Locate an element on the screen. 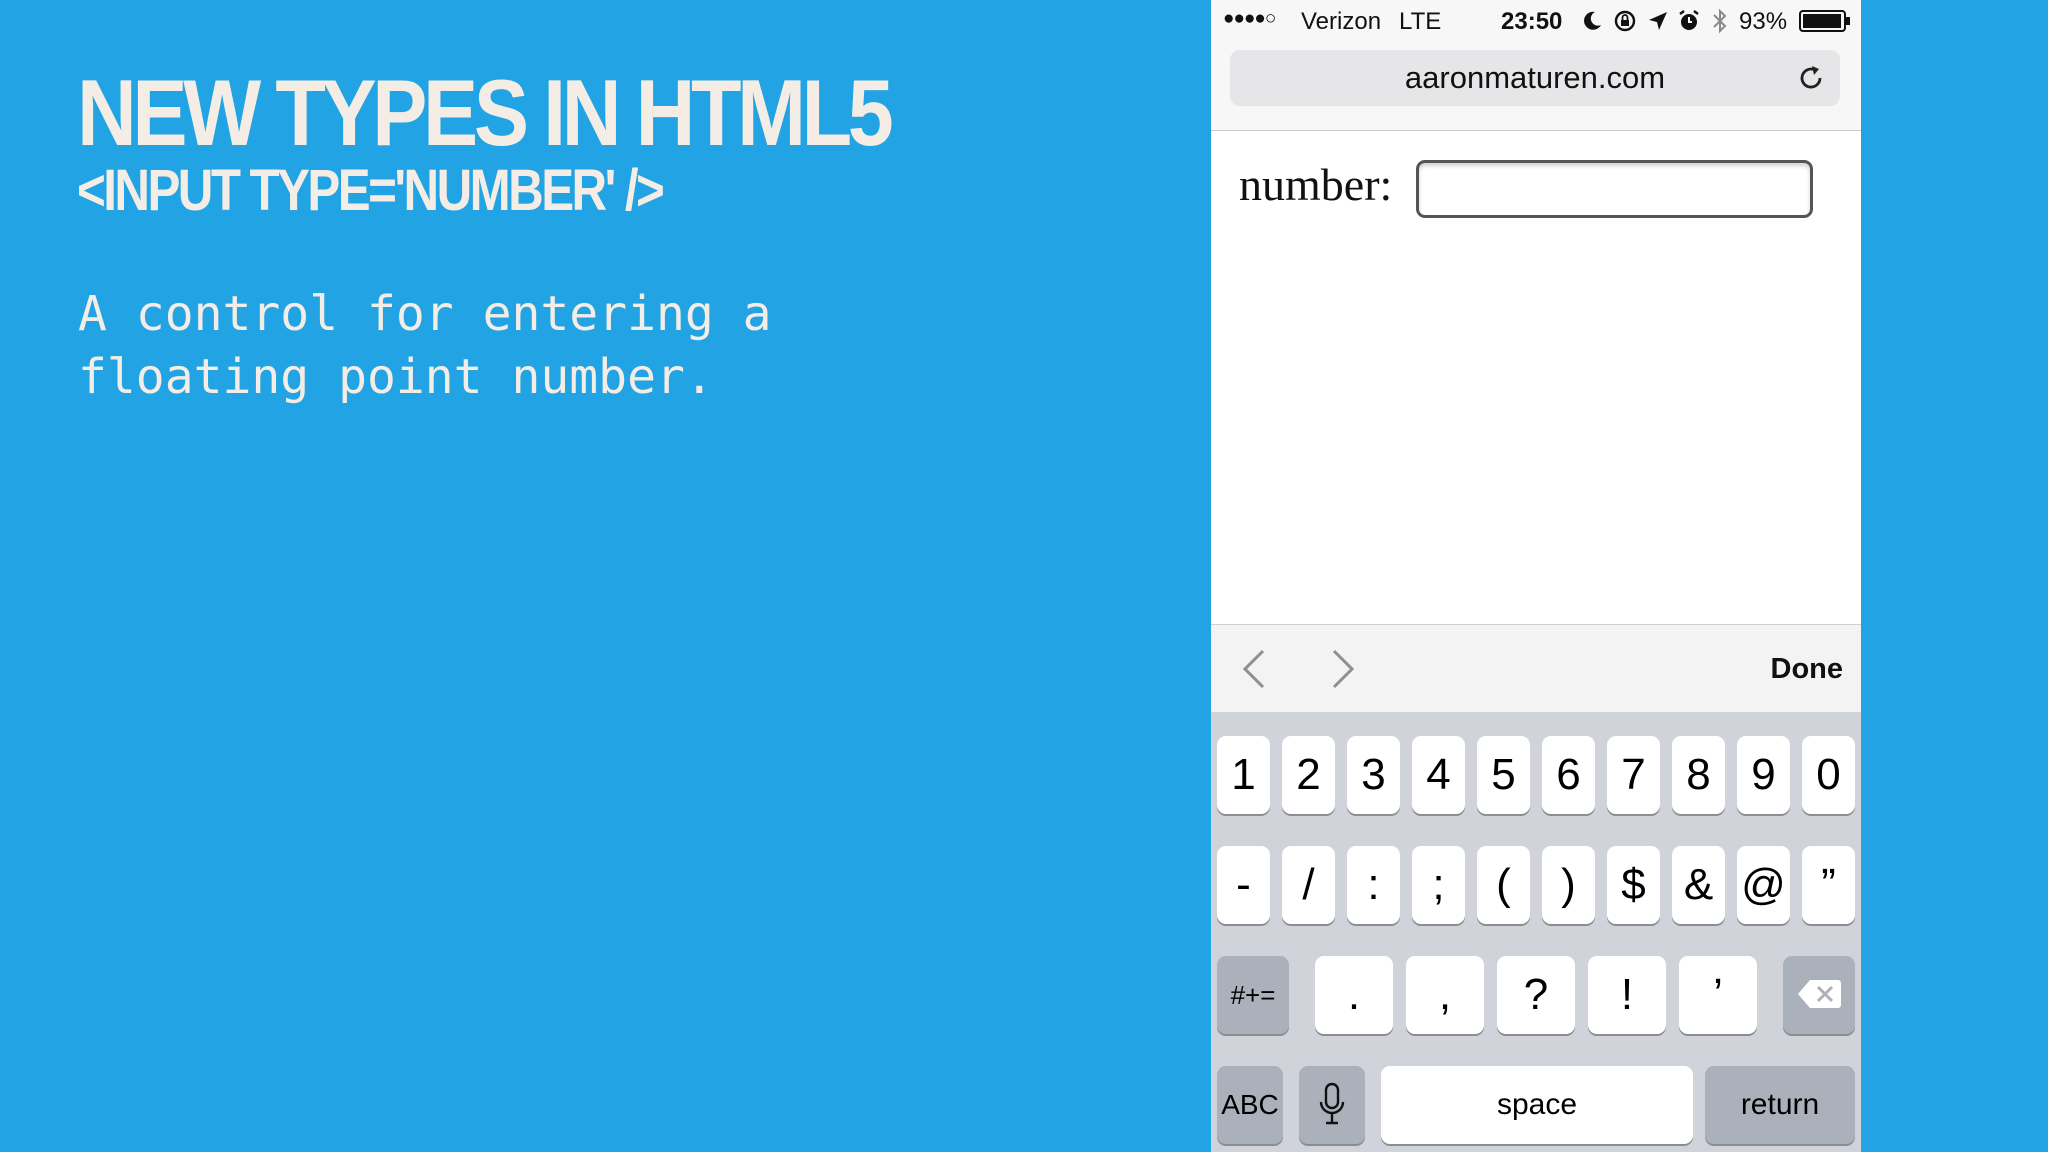 The image size is (2048, 1152). keyboard-accessory-bar: Done is located at coordinates (1536, 668).